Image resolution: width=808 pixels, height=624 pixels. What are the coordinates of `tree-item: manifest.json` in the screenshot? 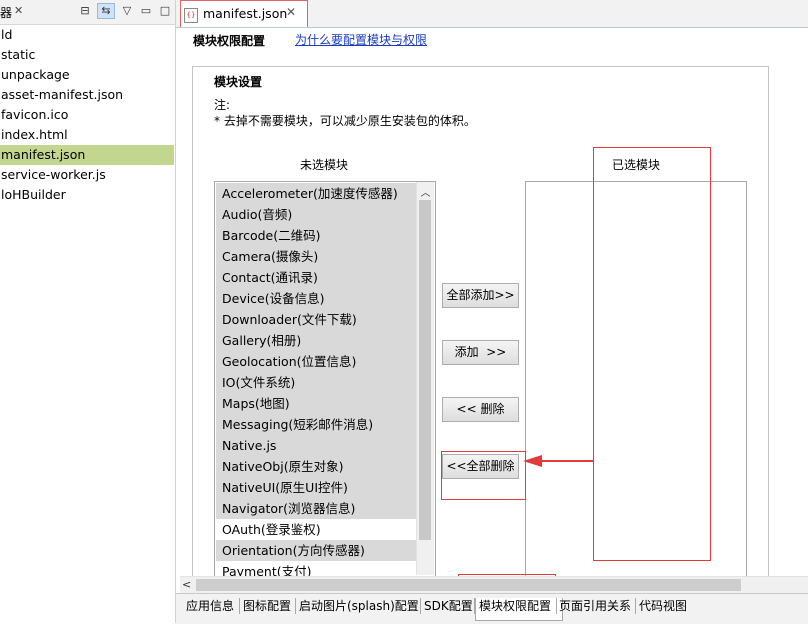 It's located at (87, 155).